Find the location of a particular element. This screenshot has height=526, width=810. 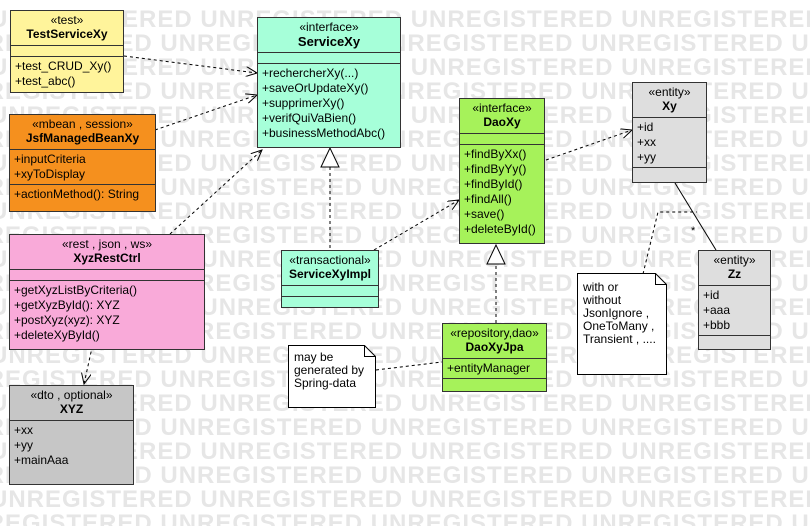

stereotype-label: «repository,dao» is located at coordinates (494, 333).